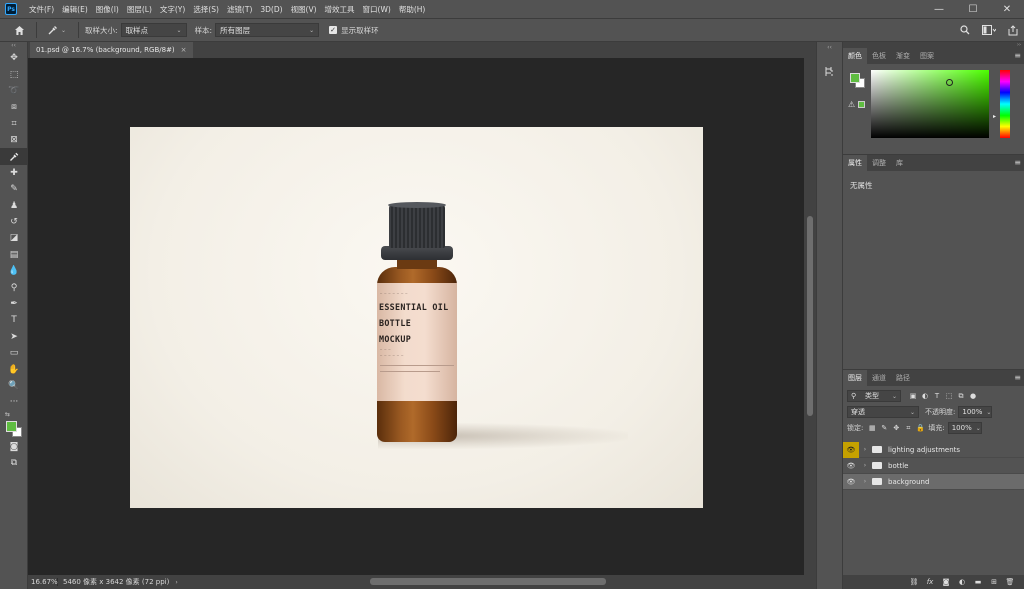 The image size is (1024, 589). What do you see at coordinates (920, 428) in the screenshot?
I see `lock-all-icon: 🔒` at bounding box center [920, 428].